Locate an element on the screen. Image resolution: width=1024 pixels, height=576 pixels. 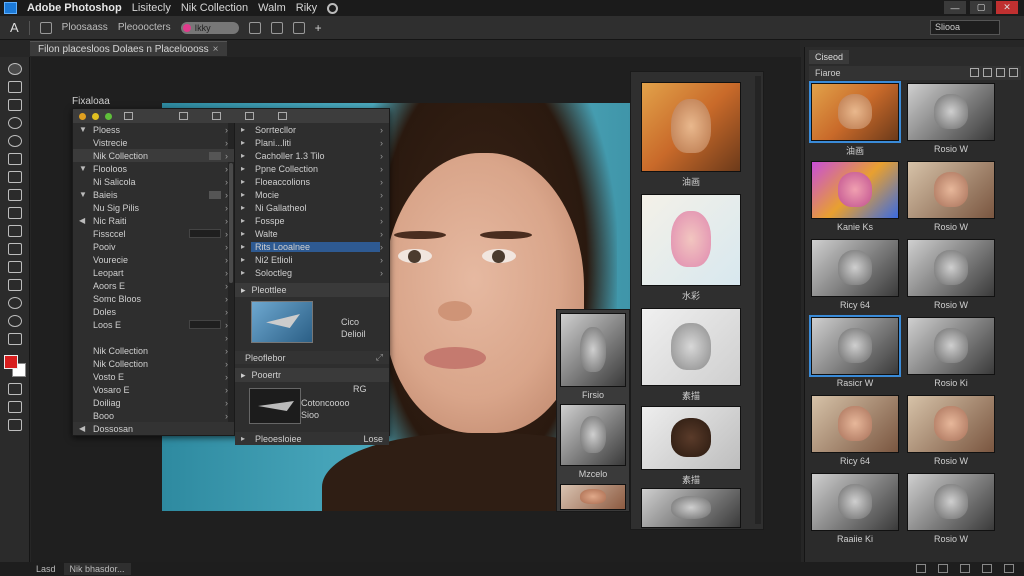
nik-filter-item: Aoors E › is located at coordinates (153, 285).